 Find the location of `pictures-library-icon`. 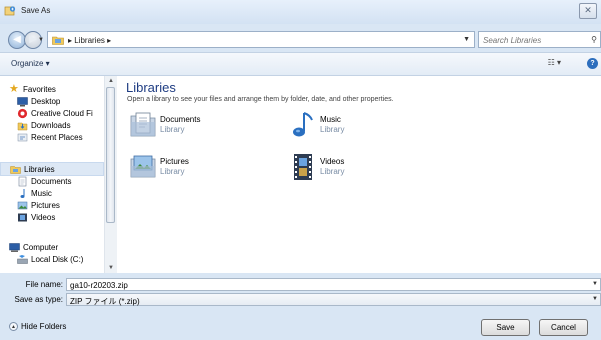

pictures-library-icon is located at coordinates (143, 166).